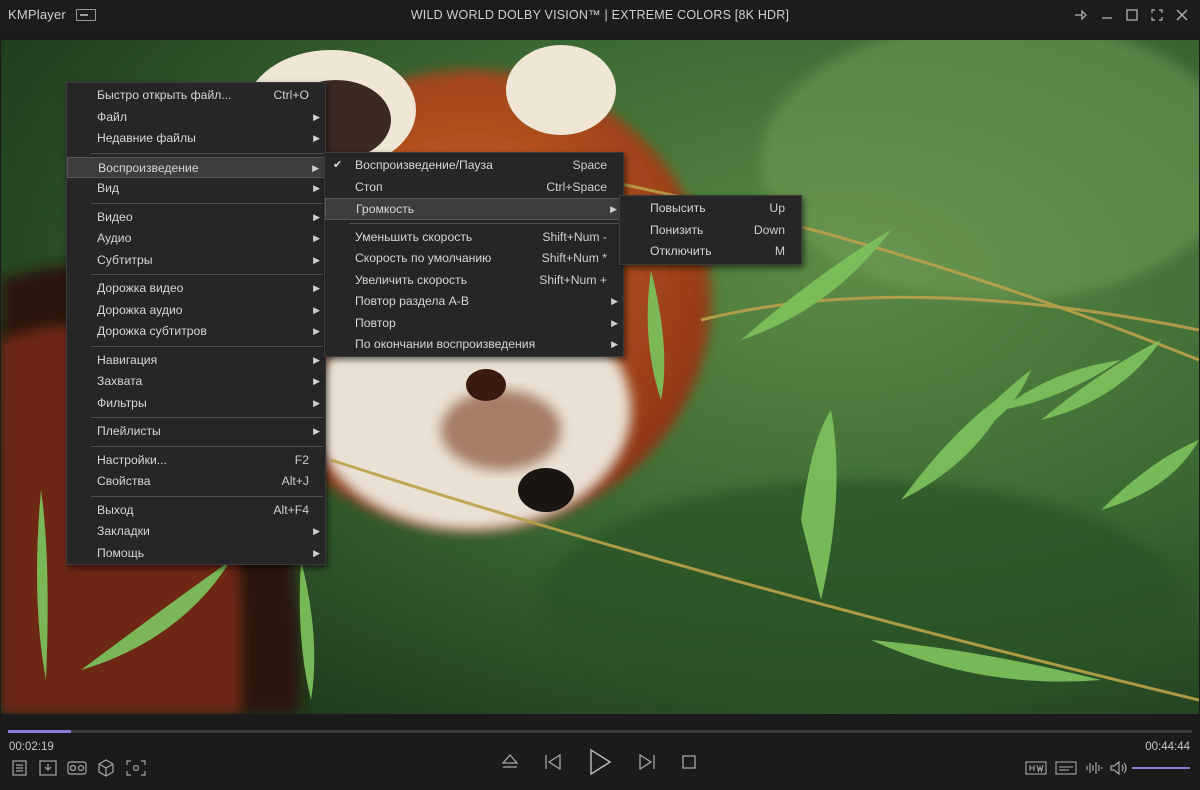 Image resolution: width=1200 pixels, height=790 pixels. What do you see at coordinates (112, 116) in the screenshot?
I see `menu-item-label: Файл` at bounding box center [112, 116].